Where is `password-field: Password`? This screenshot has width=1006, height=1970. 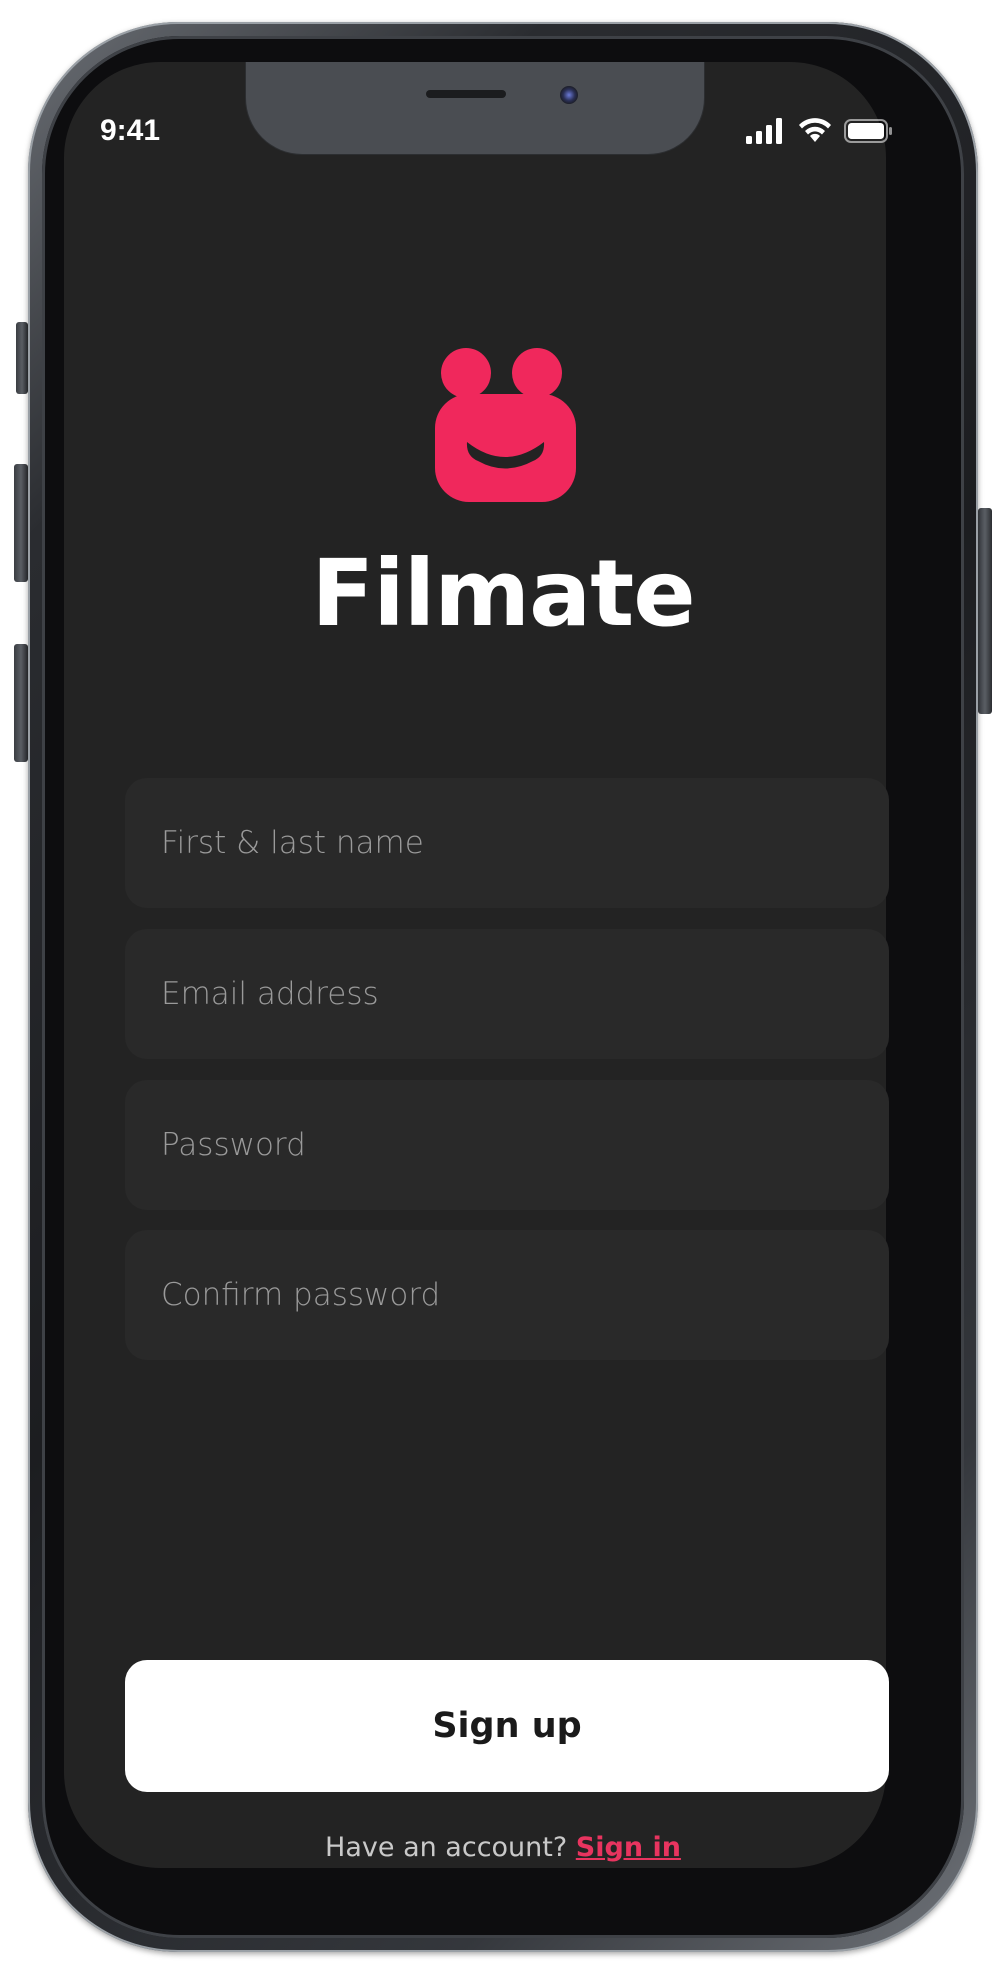 password-field: Password is located at coordinates (507, 1145).